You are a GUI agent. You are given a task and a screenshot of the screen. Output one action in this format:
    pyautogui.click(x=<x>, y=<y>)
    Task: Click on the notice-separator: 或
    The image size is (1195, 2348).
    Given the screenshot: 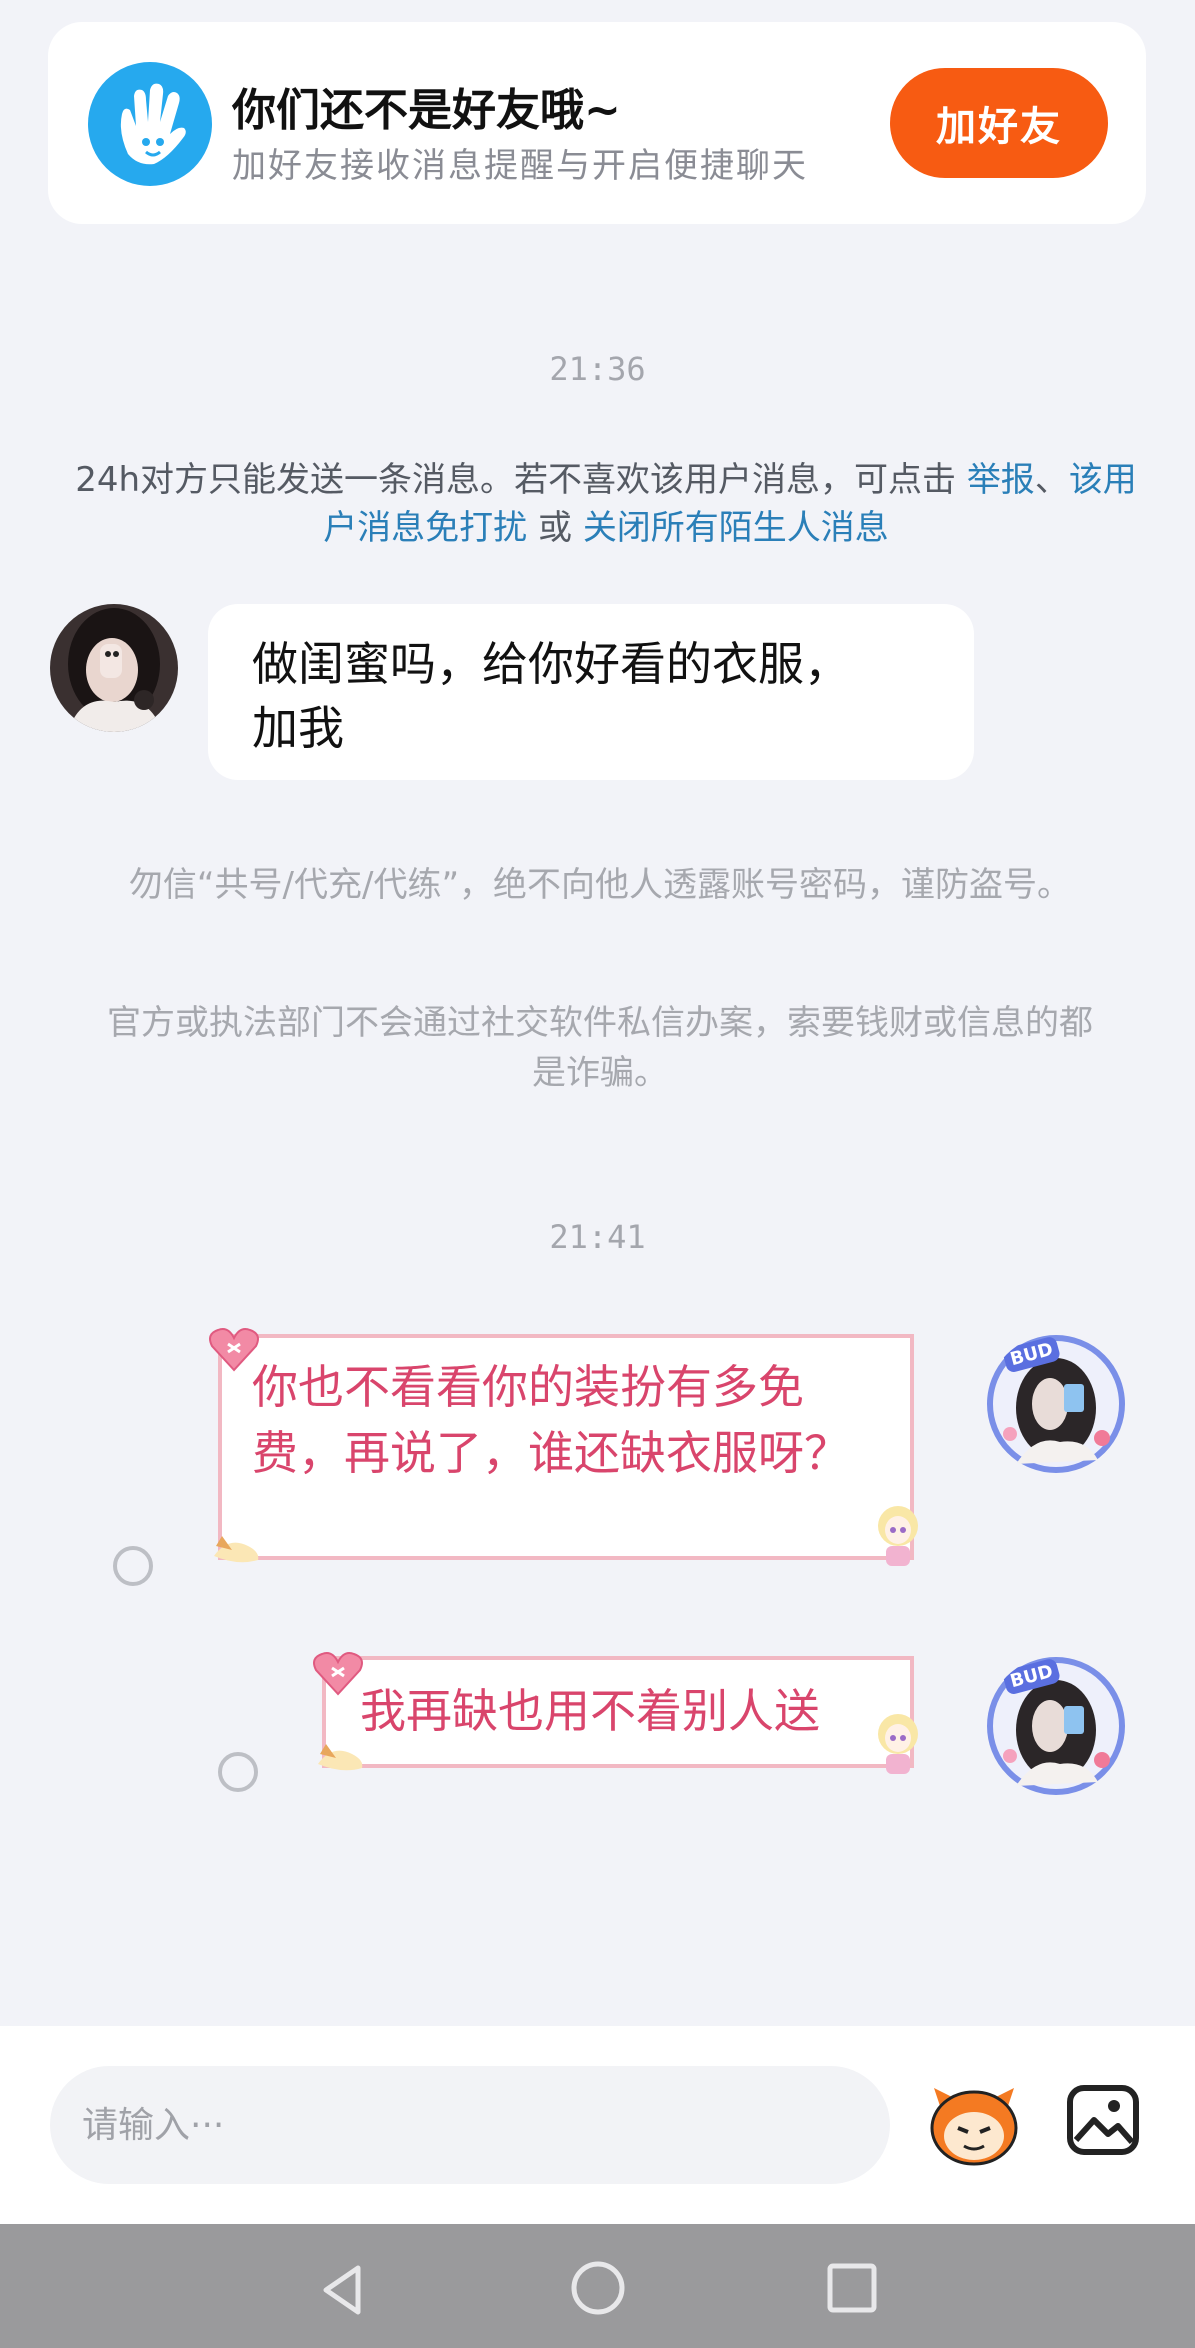 What is the action you would take?
    pyautogui.click(x=555, y=528)
    